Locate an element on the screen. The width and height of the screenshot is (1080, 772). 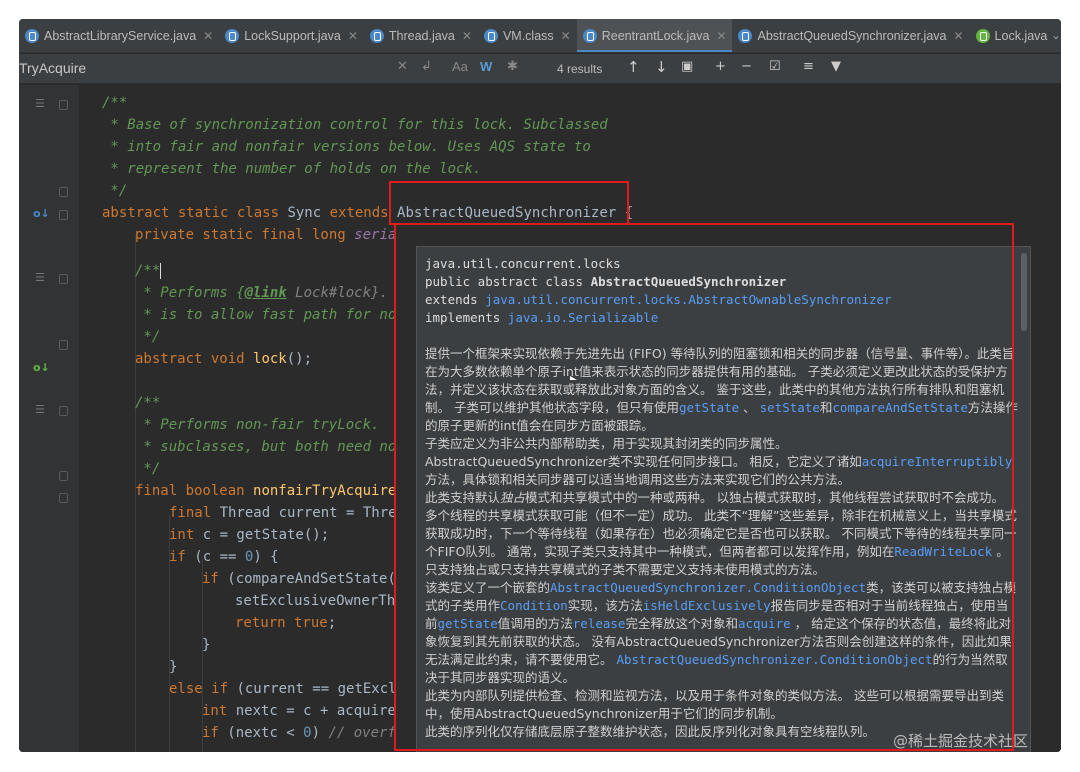
javadoc-tag: @link is located at coordinates (265, 293).